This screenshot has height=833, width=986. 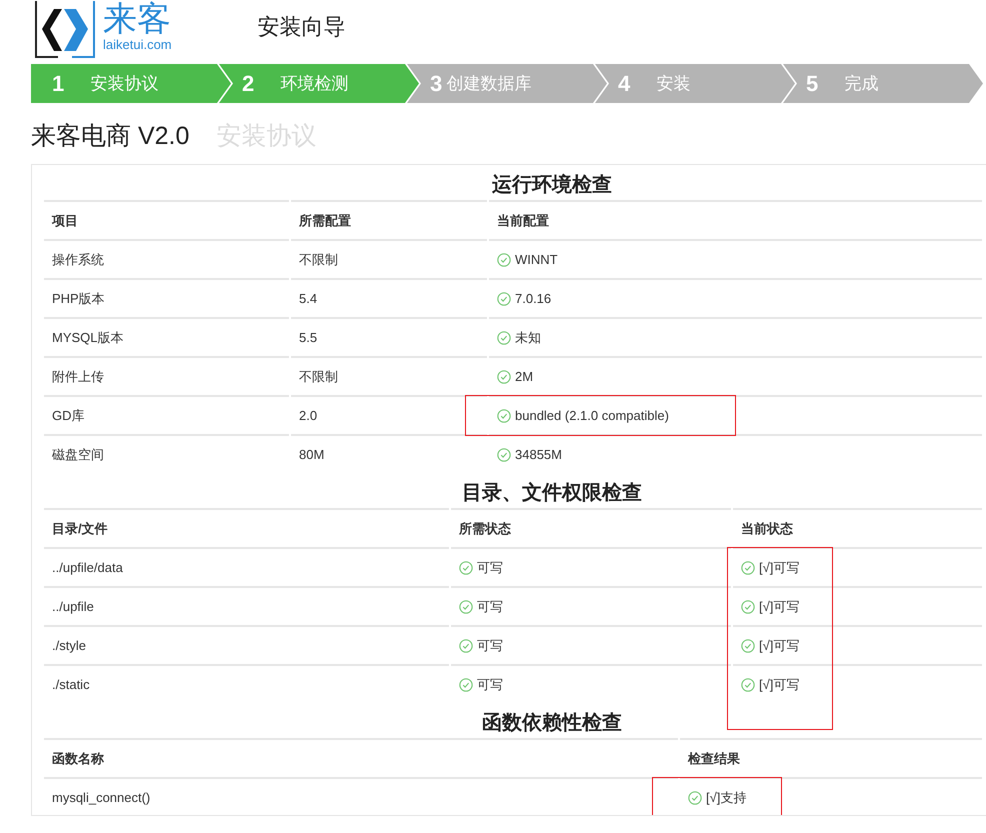 What do you see at coordinates (524, 377) in the screenshot?
I see `table-cell-text: 2M` at bounding box center [524, 377].